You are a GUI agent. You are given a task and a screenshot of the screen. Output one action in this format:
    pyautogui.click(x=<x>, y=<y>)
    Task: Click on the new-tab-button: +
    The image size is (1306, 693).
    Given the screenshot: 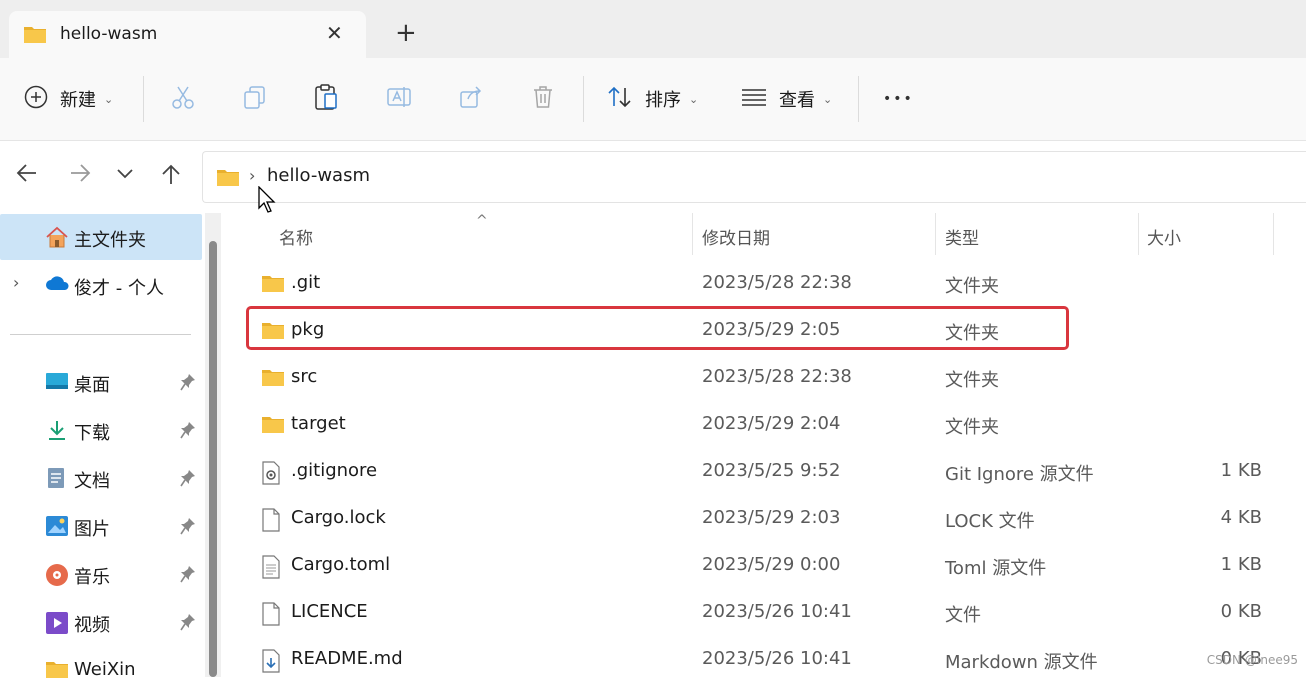 What is the action you would take?
    pyautogui.click(x=406, y=33)
    